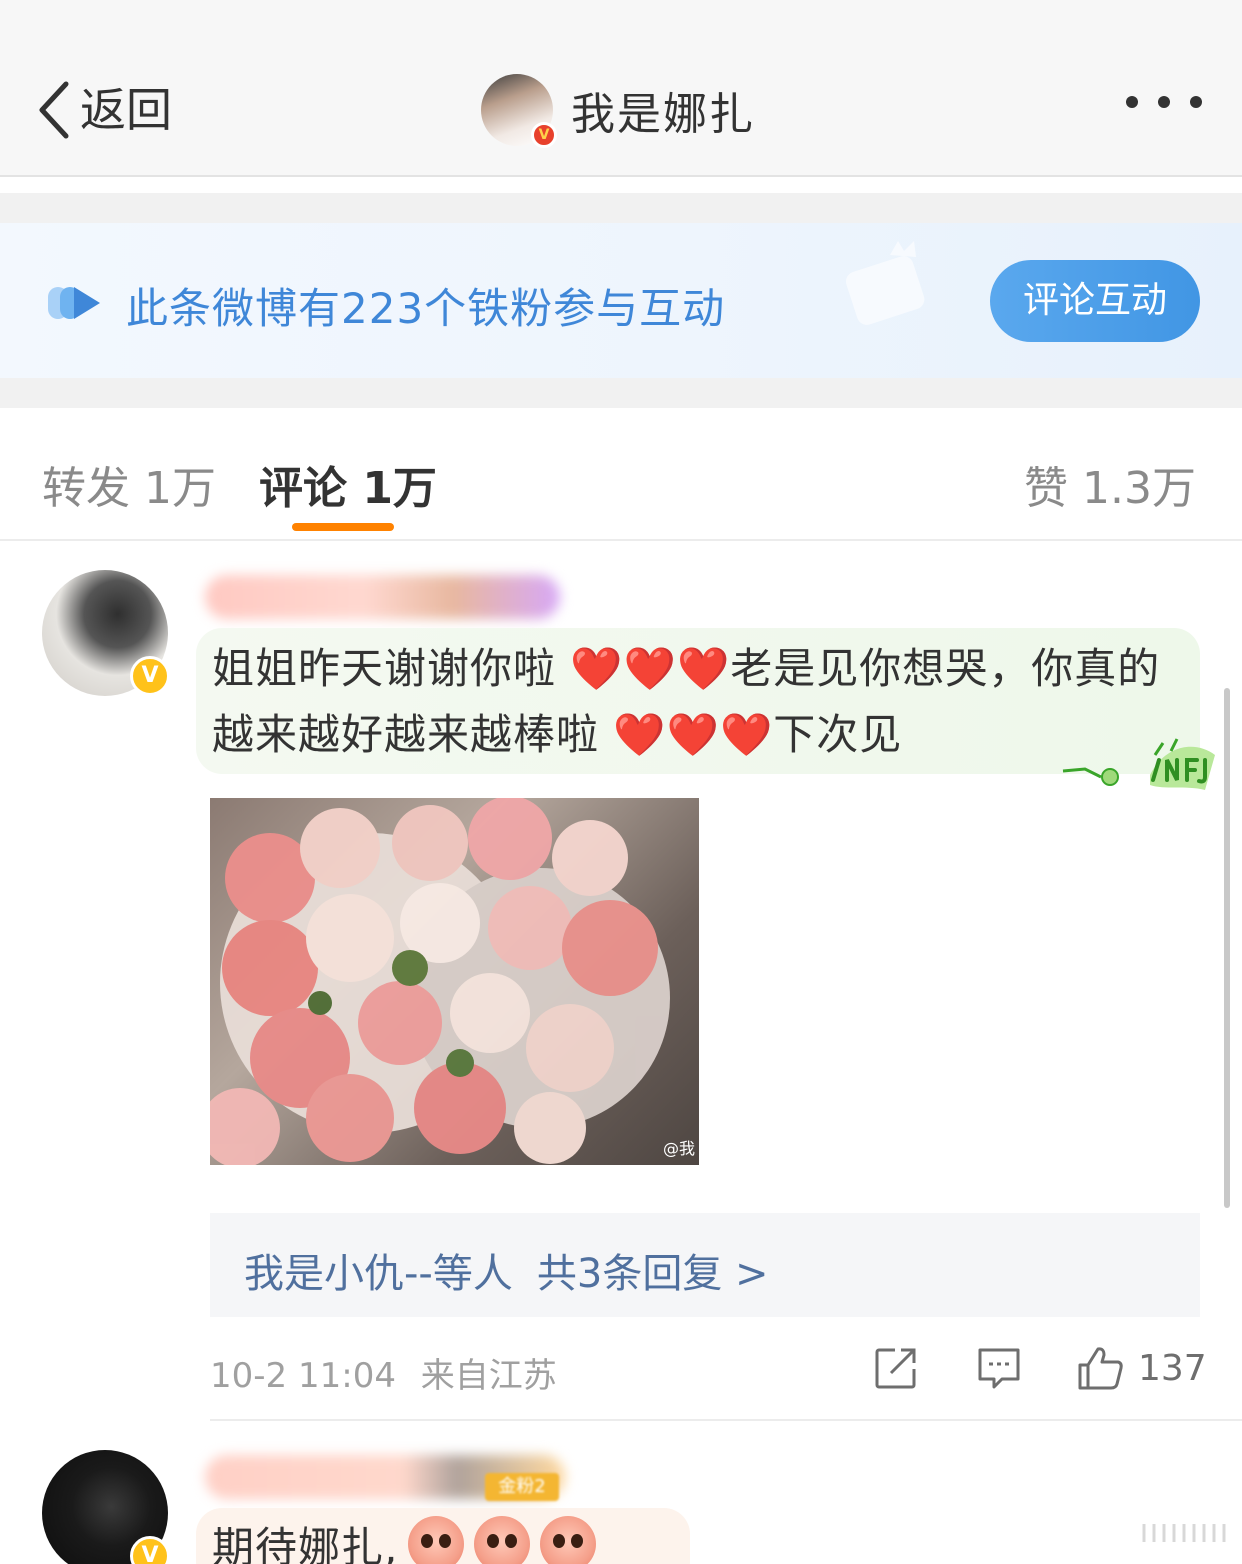  Describe the element at coordinates (838, 734) in the screenshot. I see `comment-text-part: 下次见` at that location.